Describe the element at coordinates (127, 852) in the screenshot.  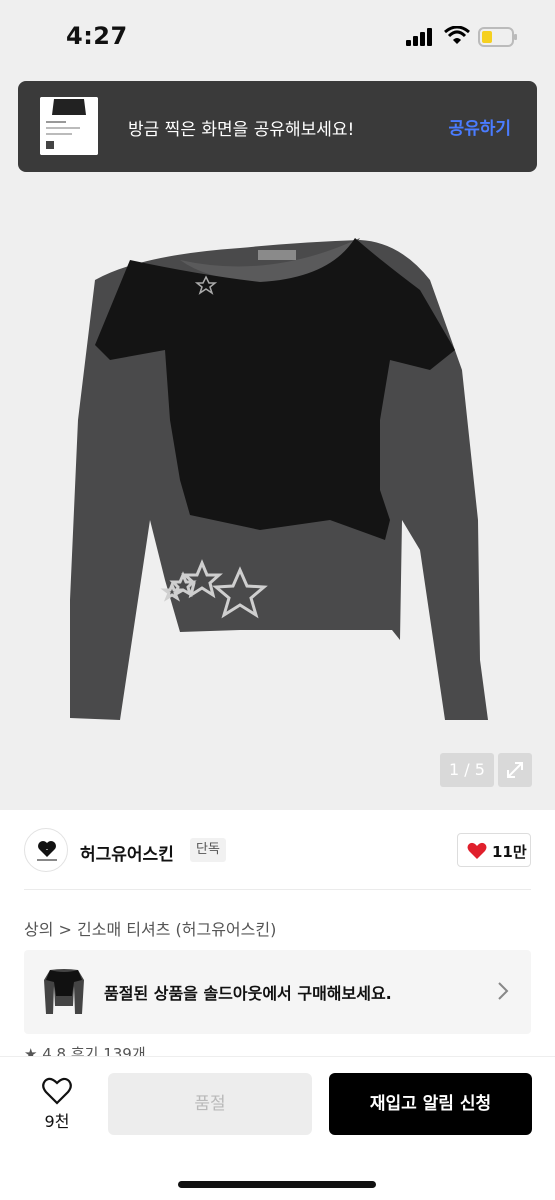
I see `brand-name: 허그유어스킨` at that location.